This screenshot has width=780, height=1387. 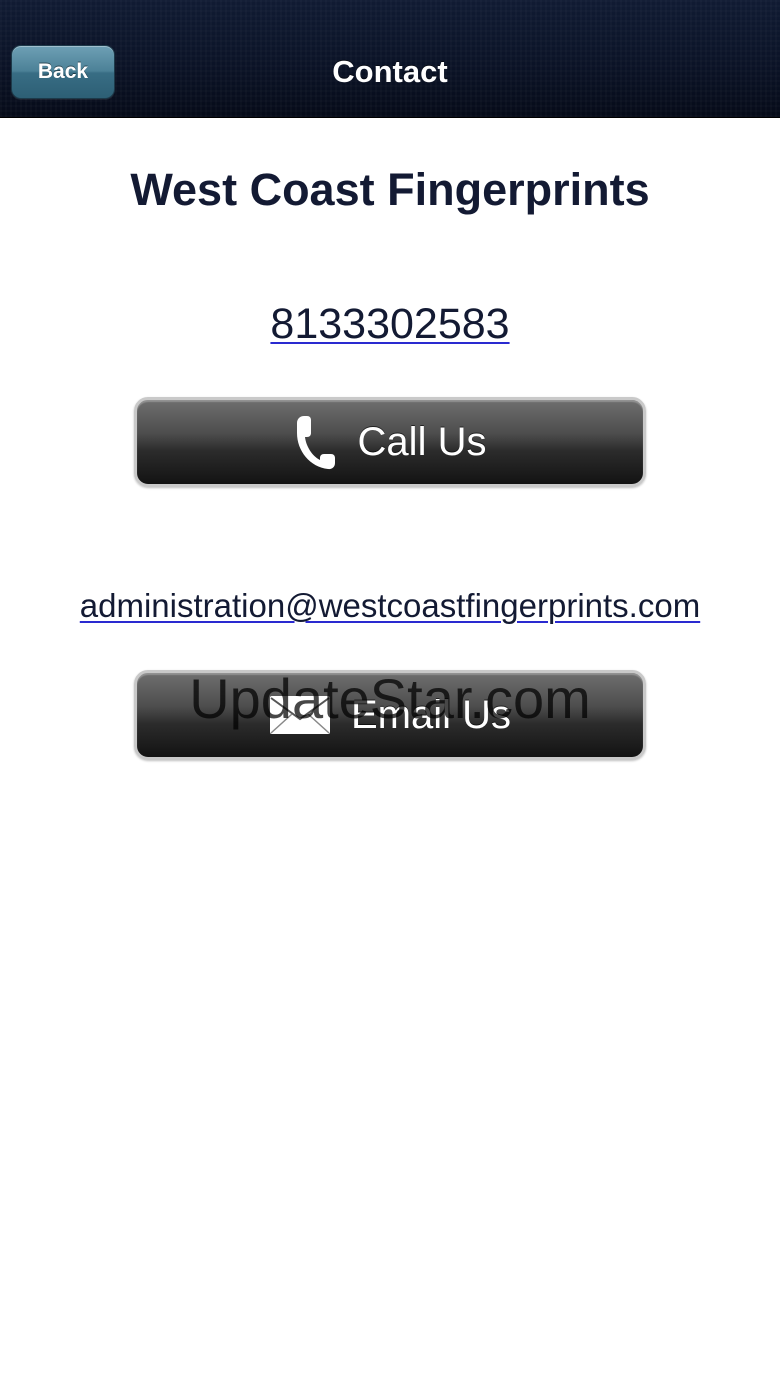 I want to click on phone-icon, so click(x=316, y=442).